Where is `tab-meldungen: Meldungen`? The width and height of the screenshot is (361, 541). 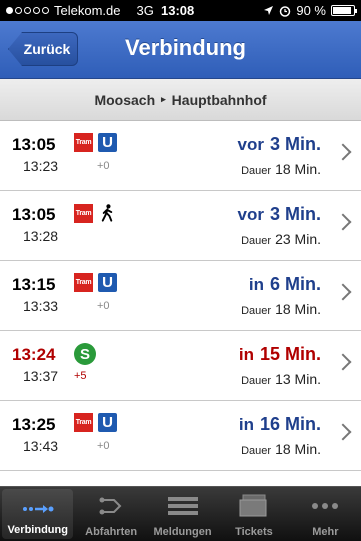 tab-meldungen: Meldungen is located at coordinates (182, 514).